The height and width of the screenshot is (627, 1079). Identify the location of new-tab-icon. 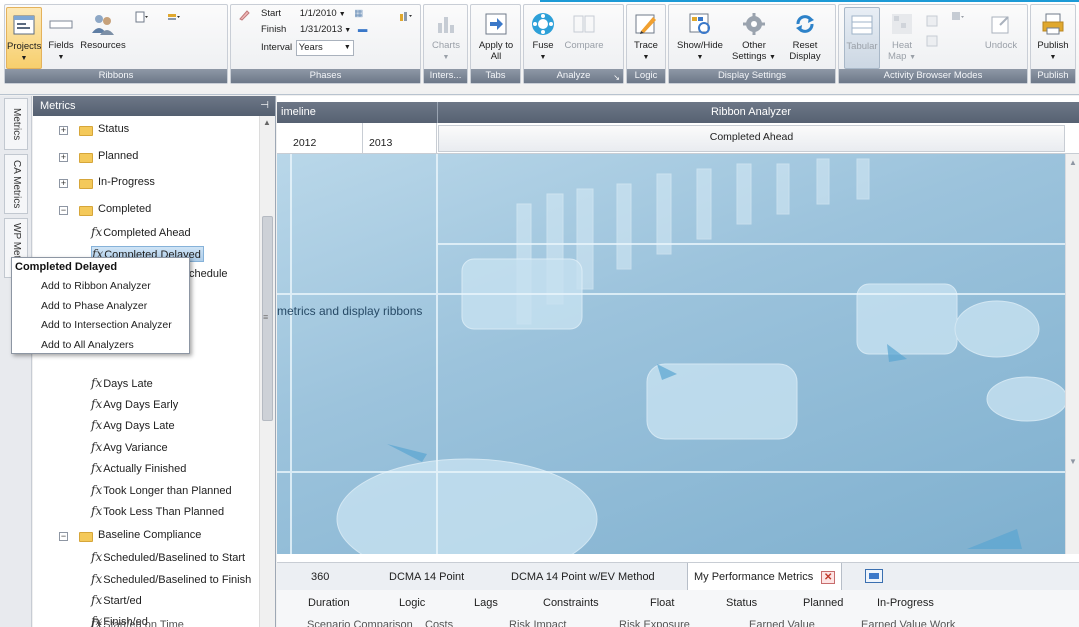
(874, 576).